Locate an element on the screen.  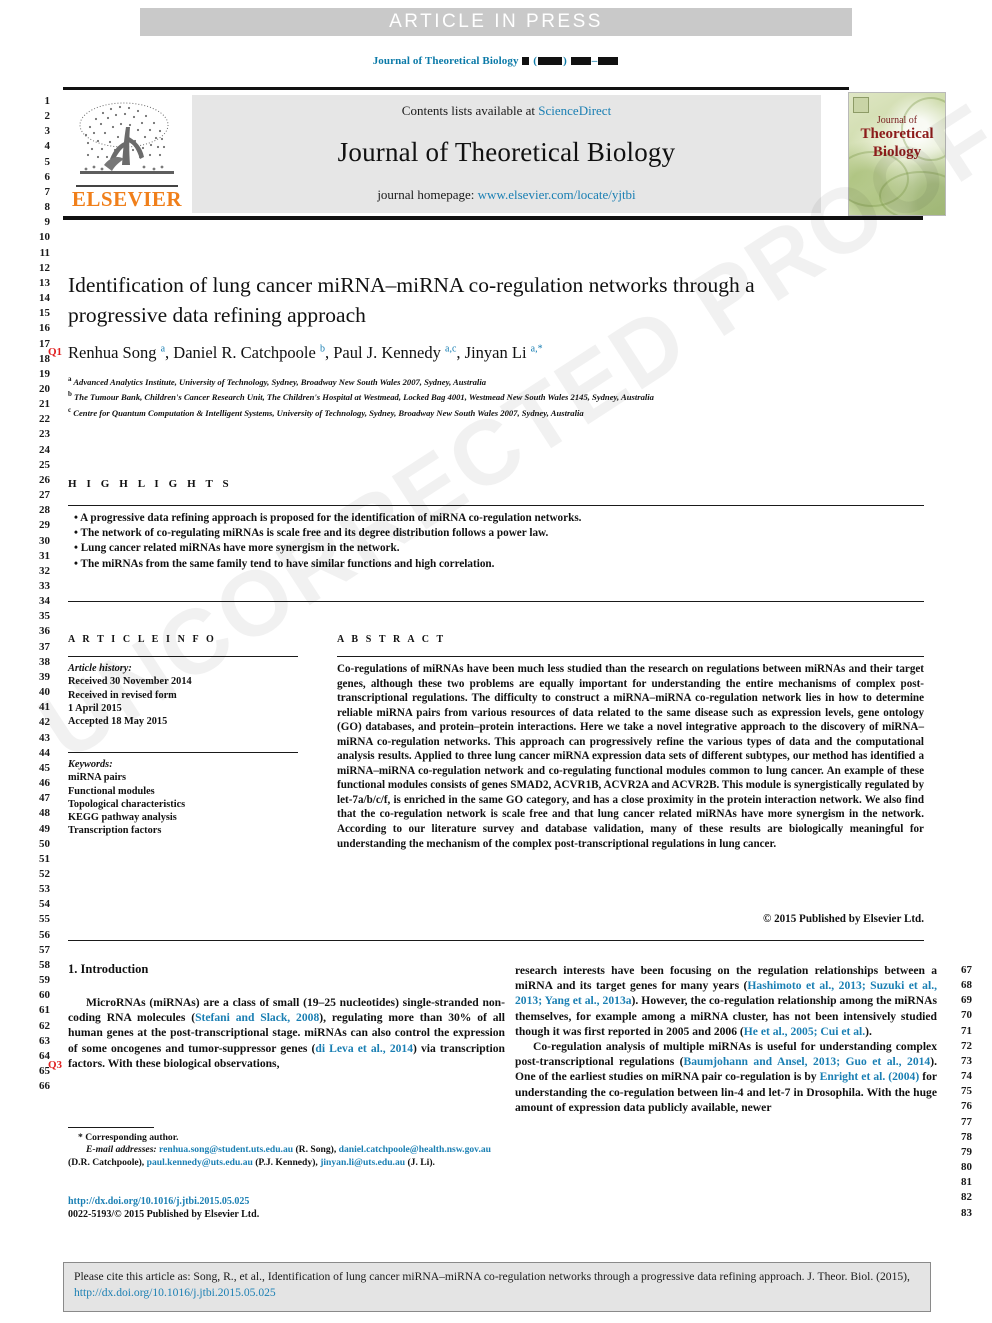
line-number: 17 is located at coordinates (44, 343).